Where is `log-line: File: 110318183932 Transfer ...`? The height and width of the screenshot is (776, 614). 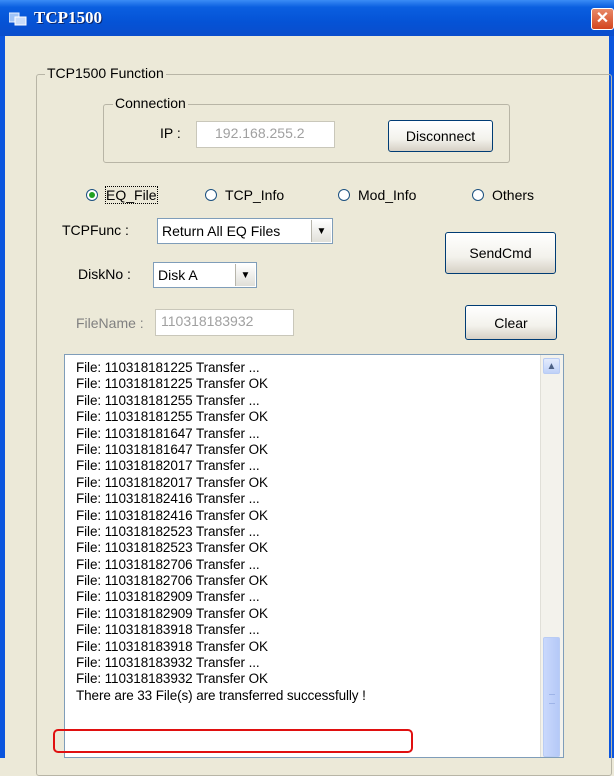 log-line: File: 110318183932 Transfer ... is located at coordinates (168, 663).